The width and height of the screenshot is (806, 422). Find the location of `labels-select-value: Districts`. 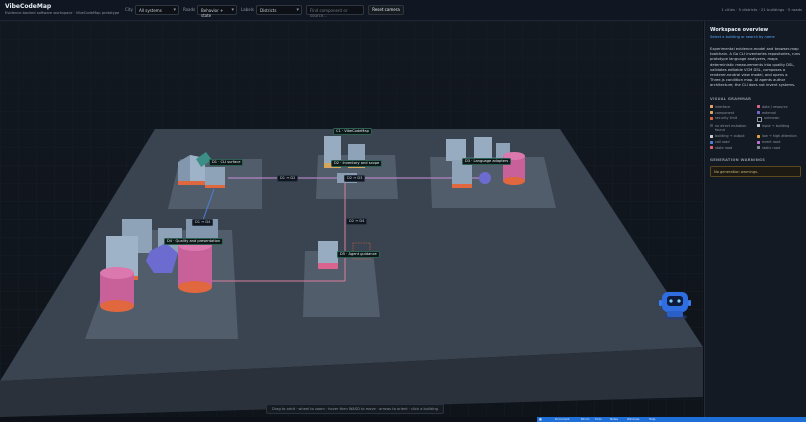

labels-select-value: Districts is located at coordinates (268, 10).